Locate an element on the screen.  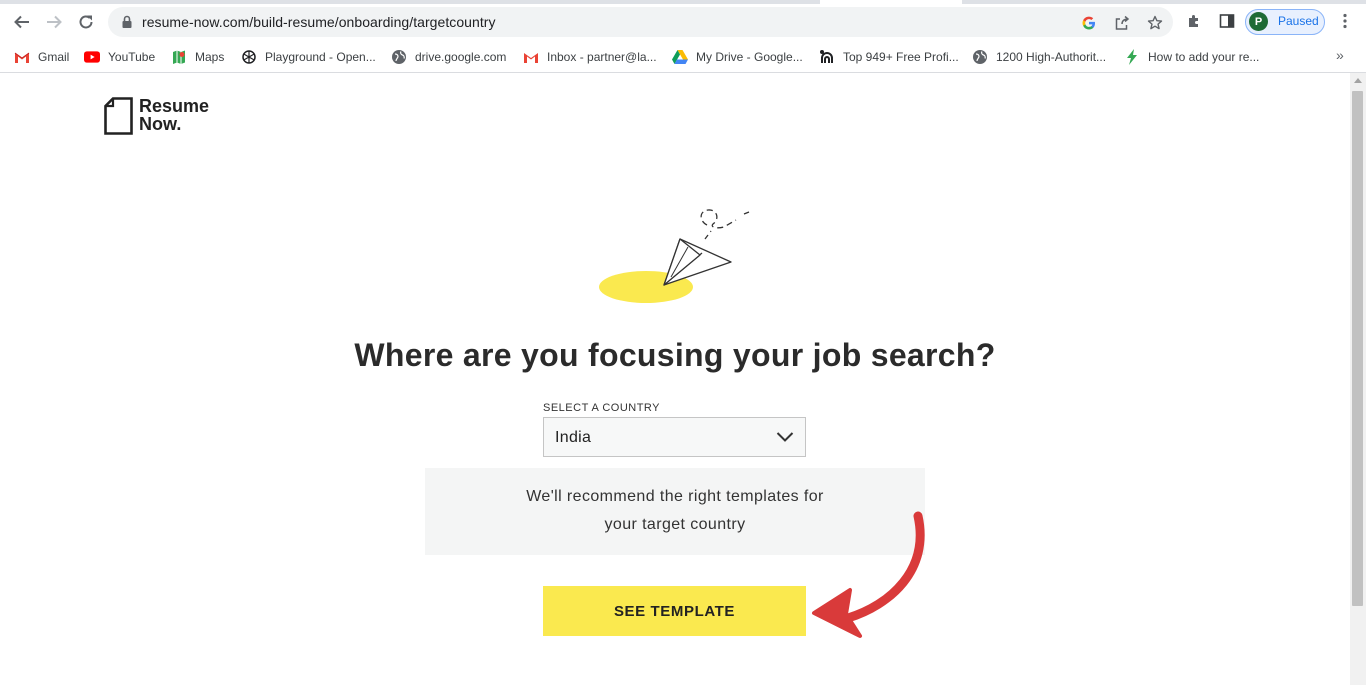
more-menu-icon is located at coordinates (1345, 21).